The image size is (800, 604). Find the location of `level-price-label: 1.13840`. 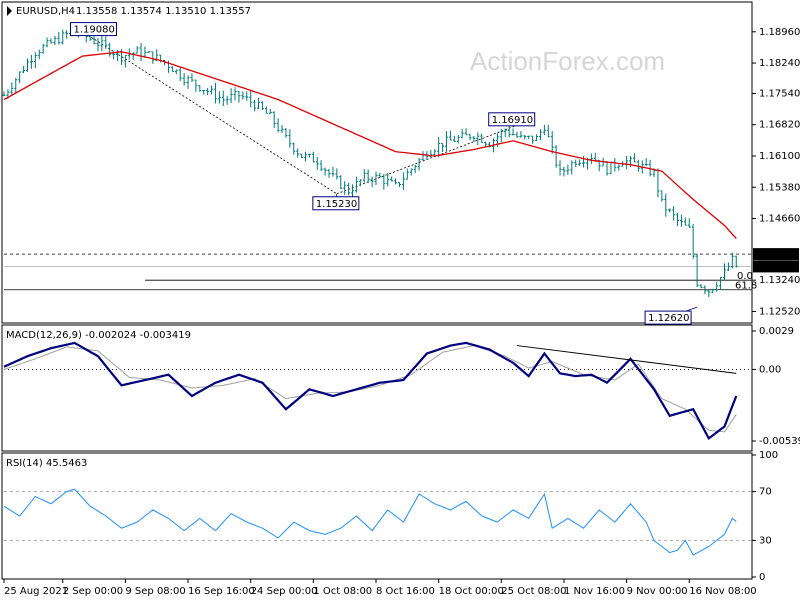

level-price-label: 1.13840 is located at coordinates (777, 255).